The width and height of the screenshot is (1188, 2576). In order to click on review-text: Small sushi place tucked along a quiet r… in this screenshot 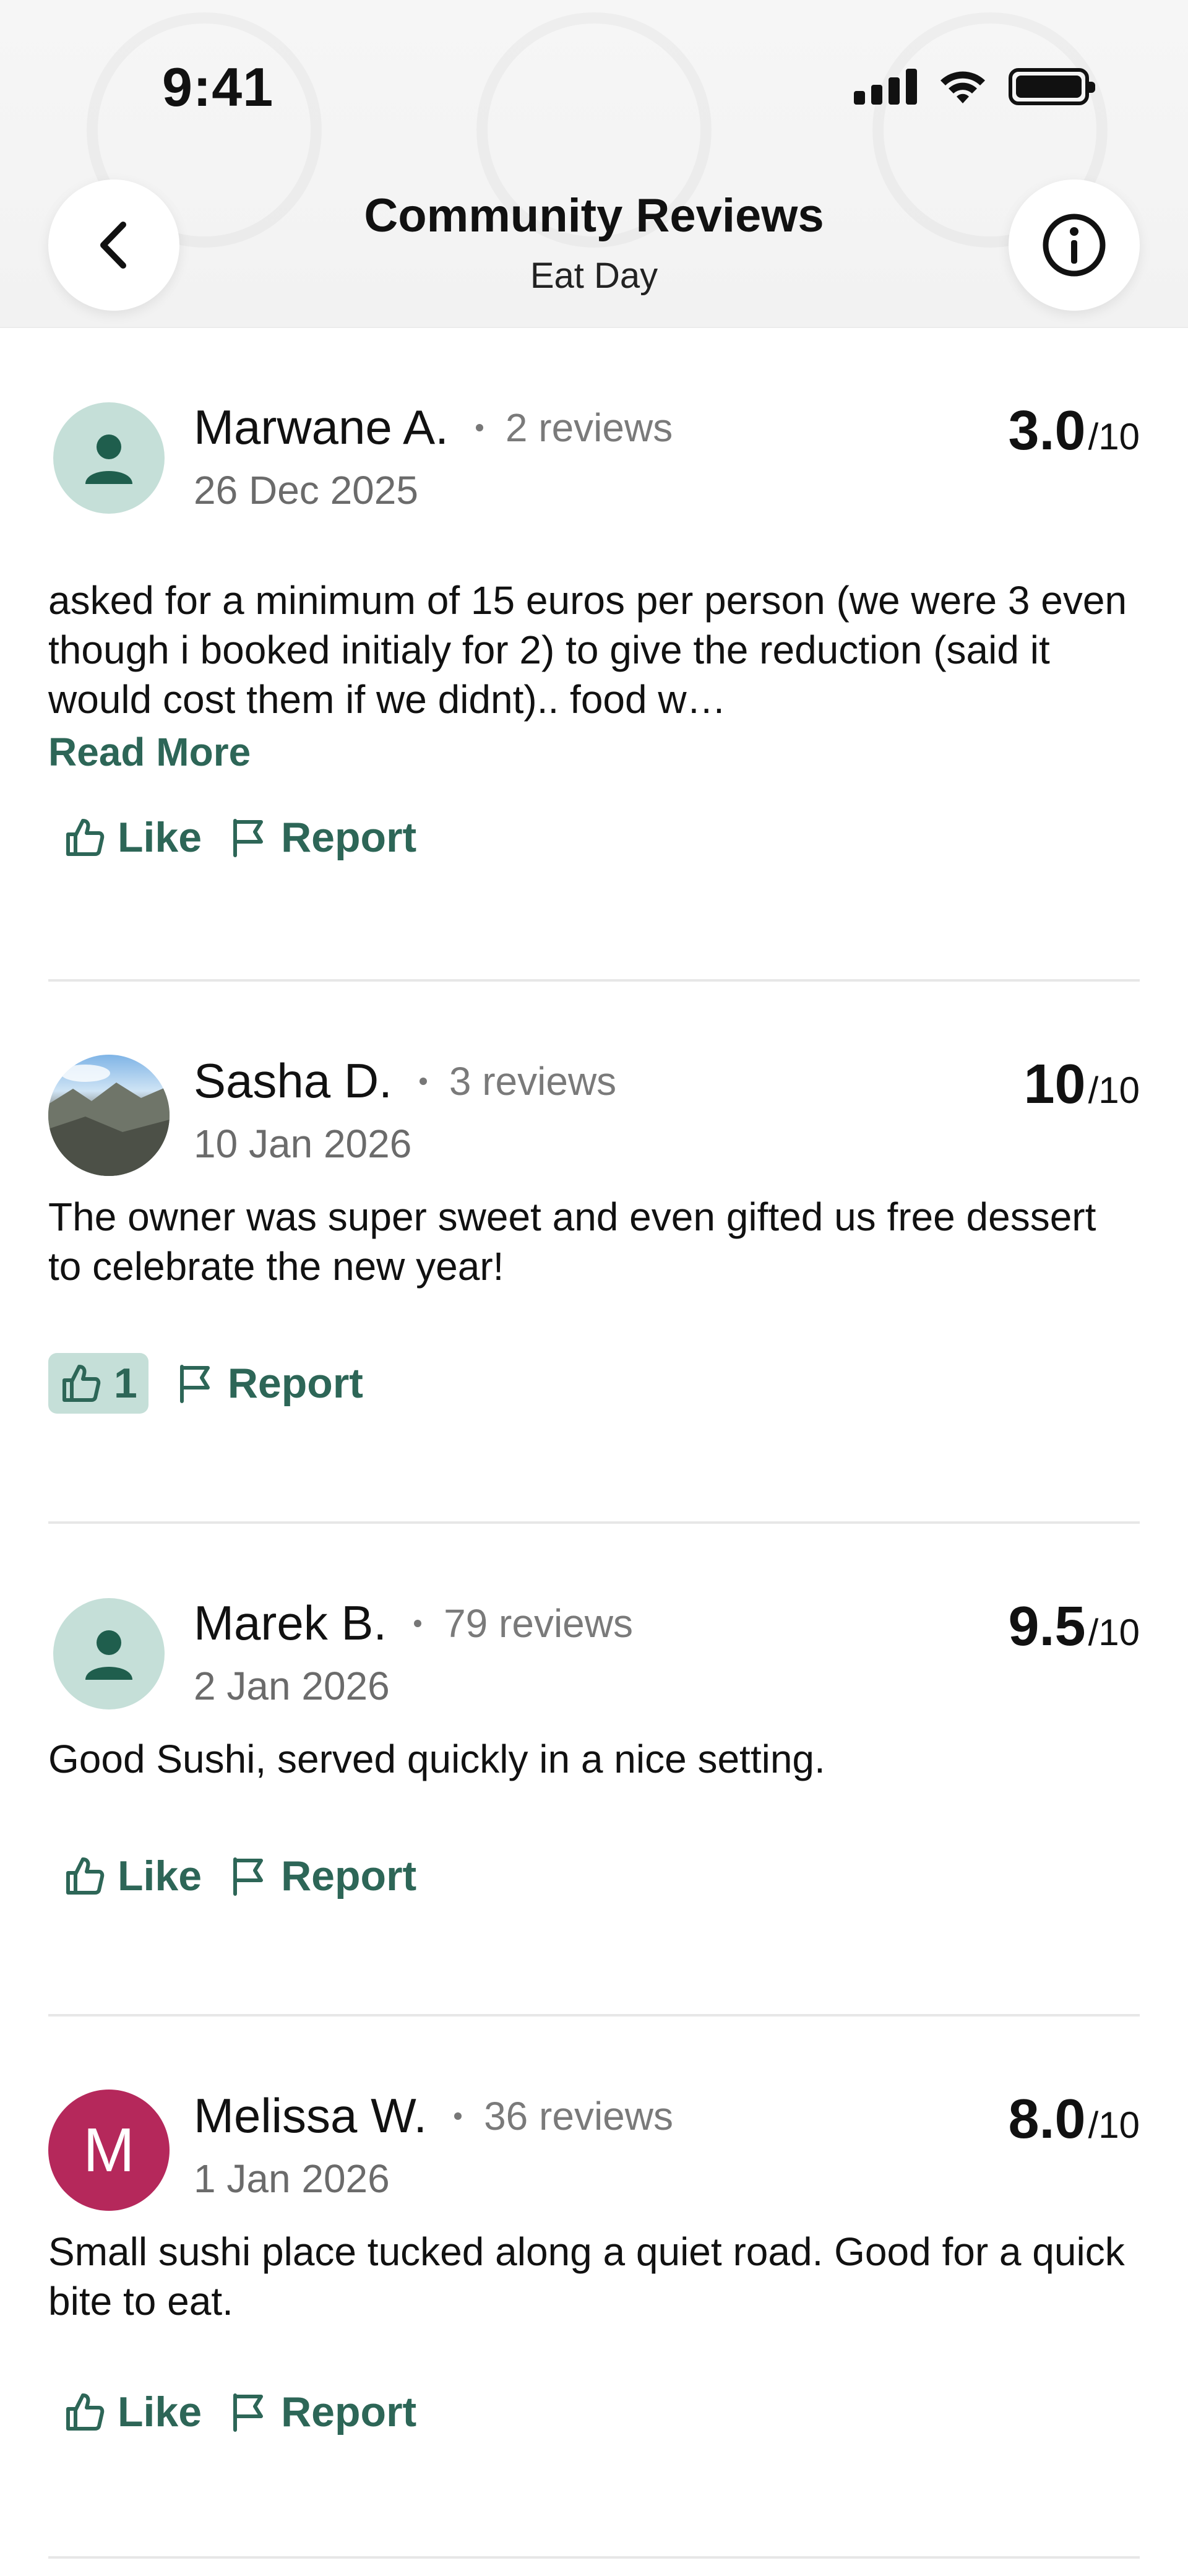, I will do `click(586, 2276)`.